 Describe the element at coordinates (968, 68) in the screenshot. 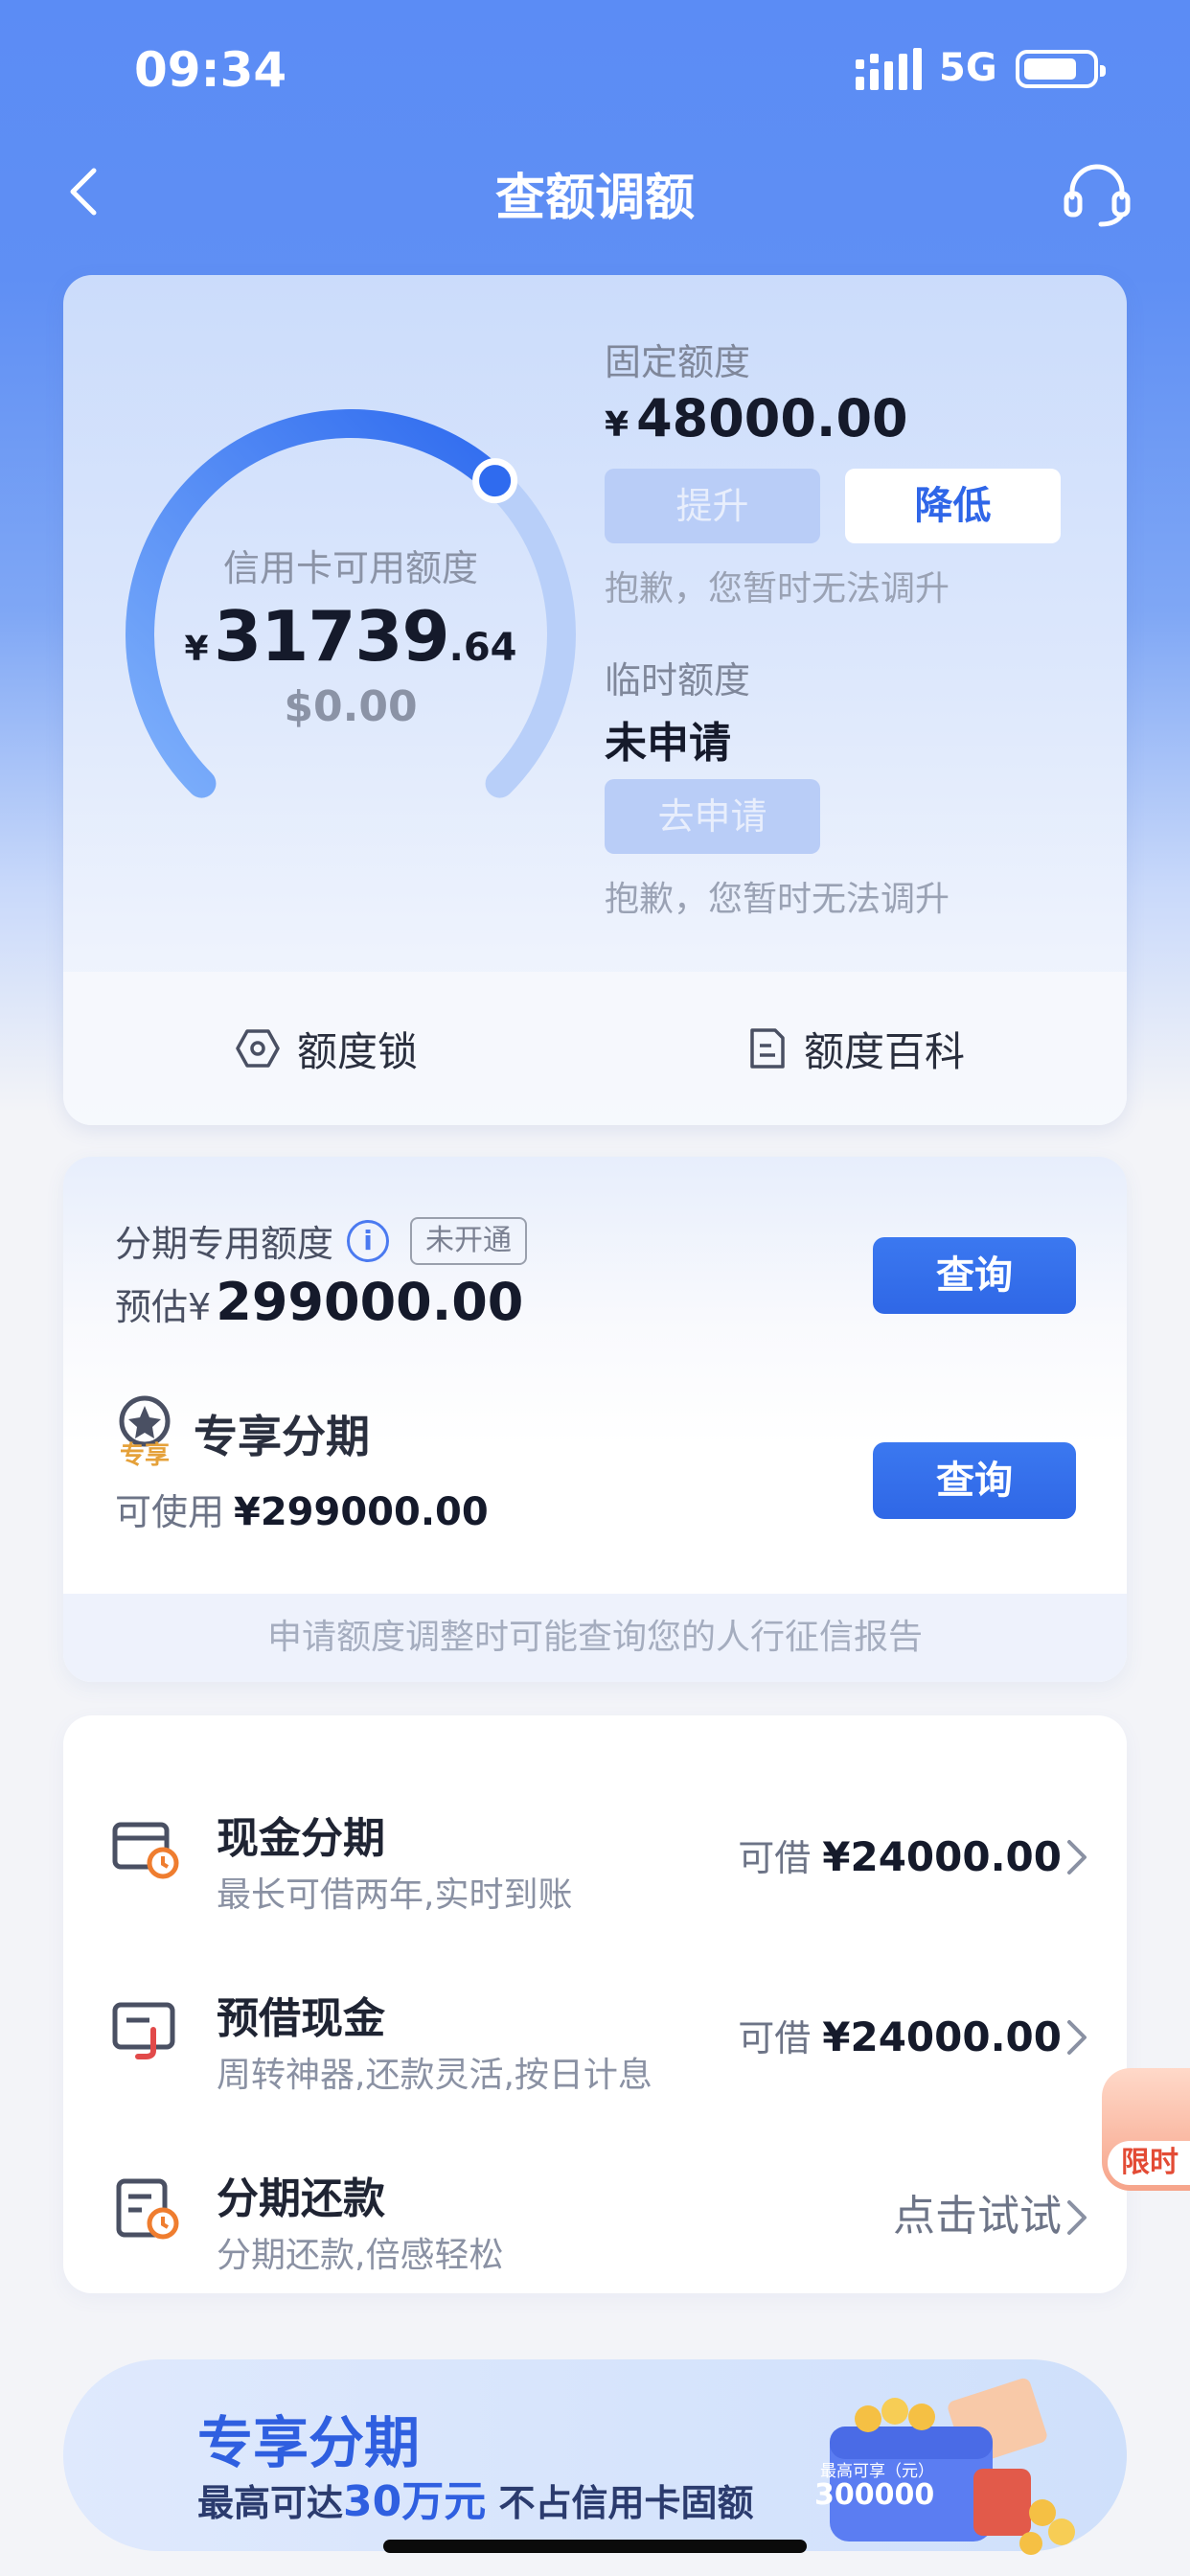

I see `network-type: 5G` at that location.